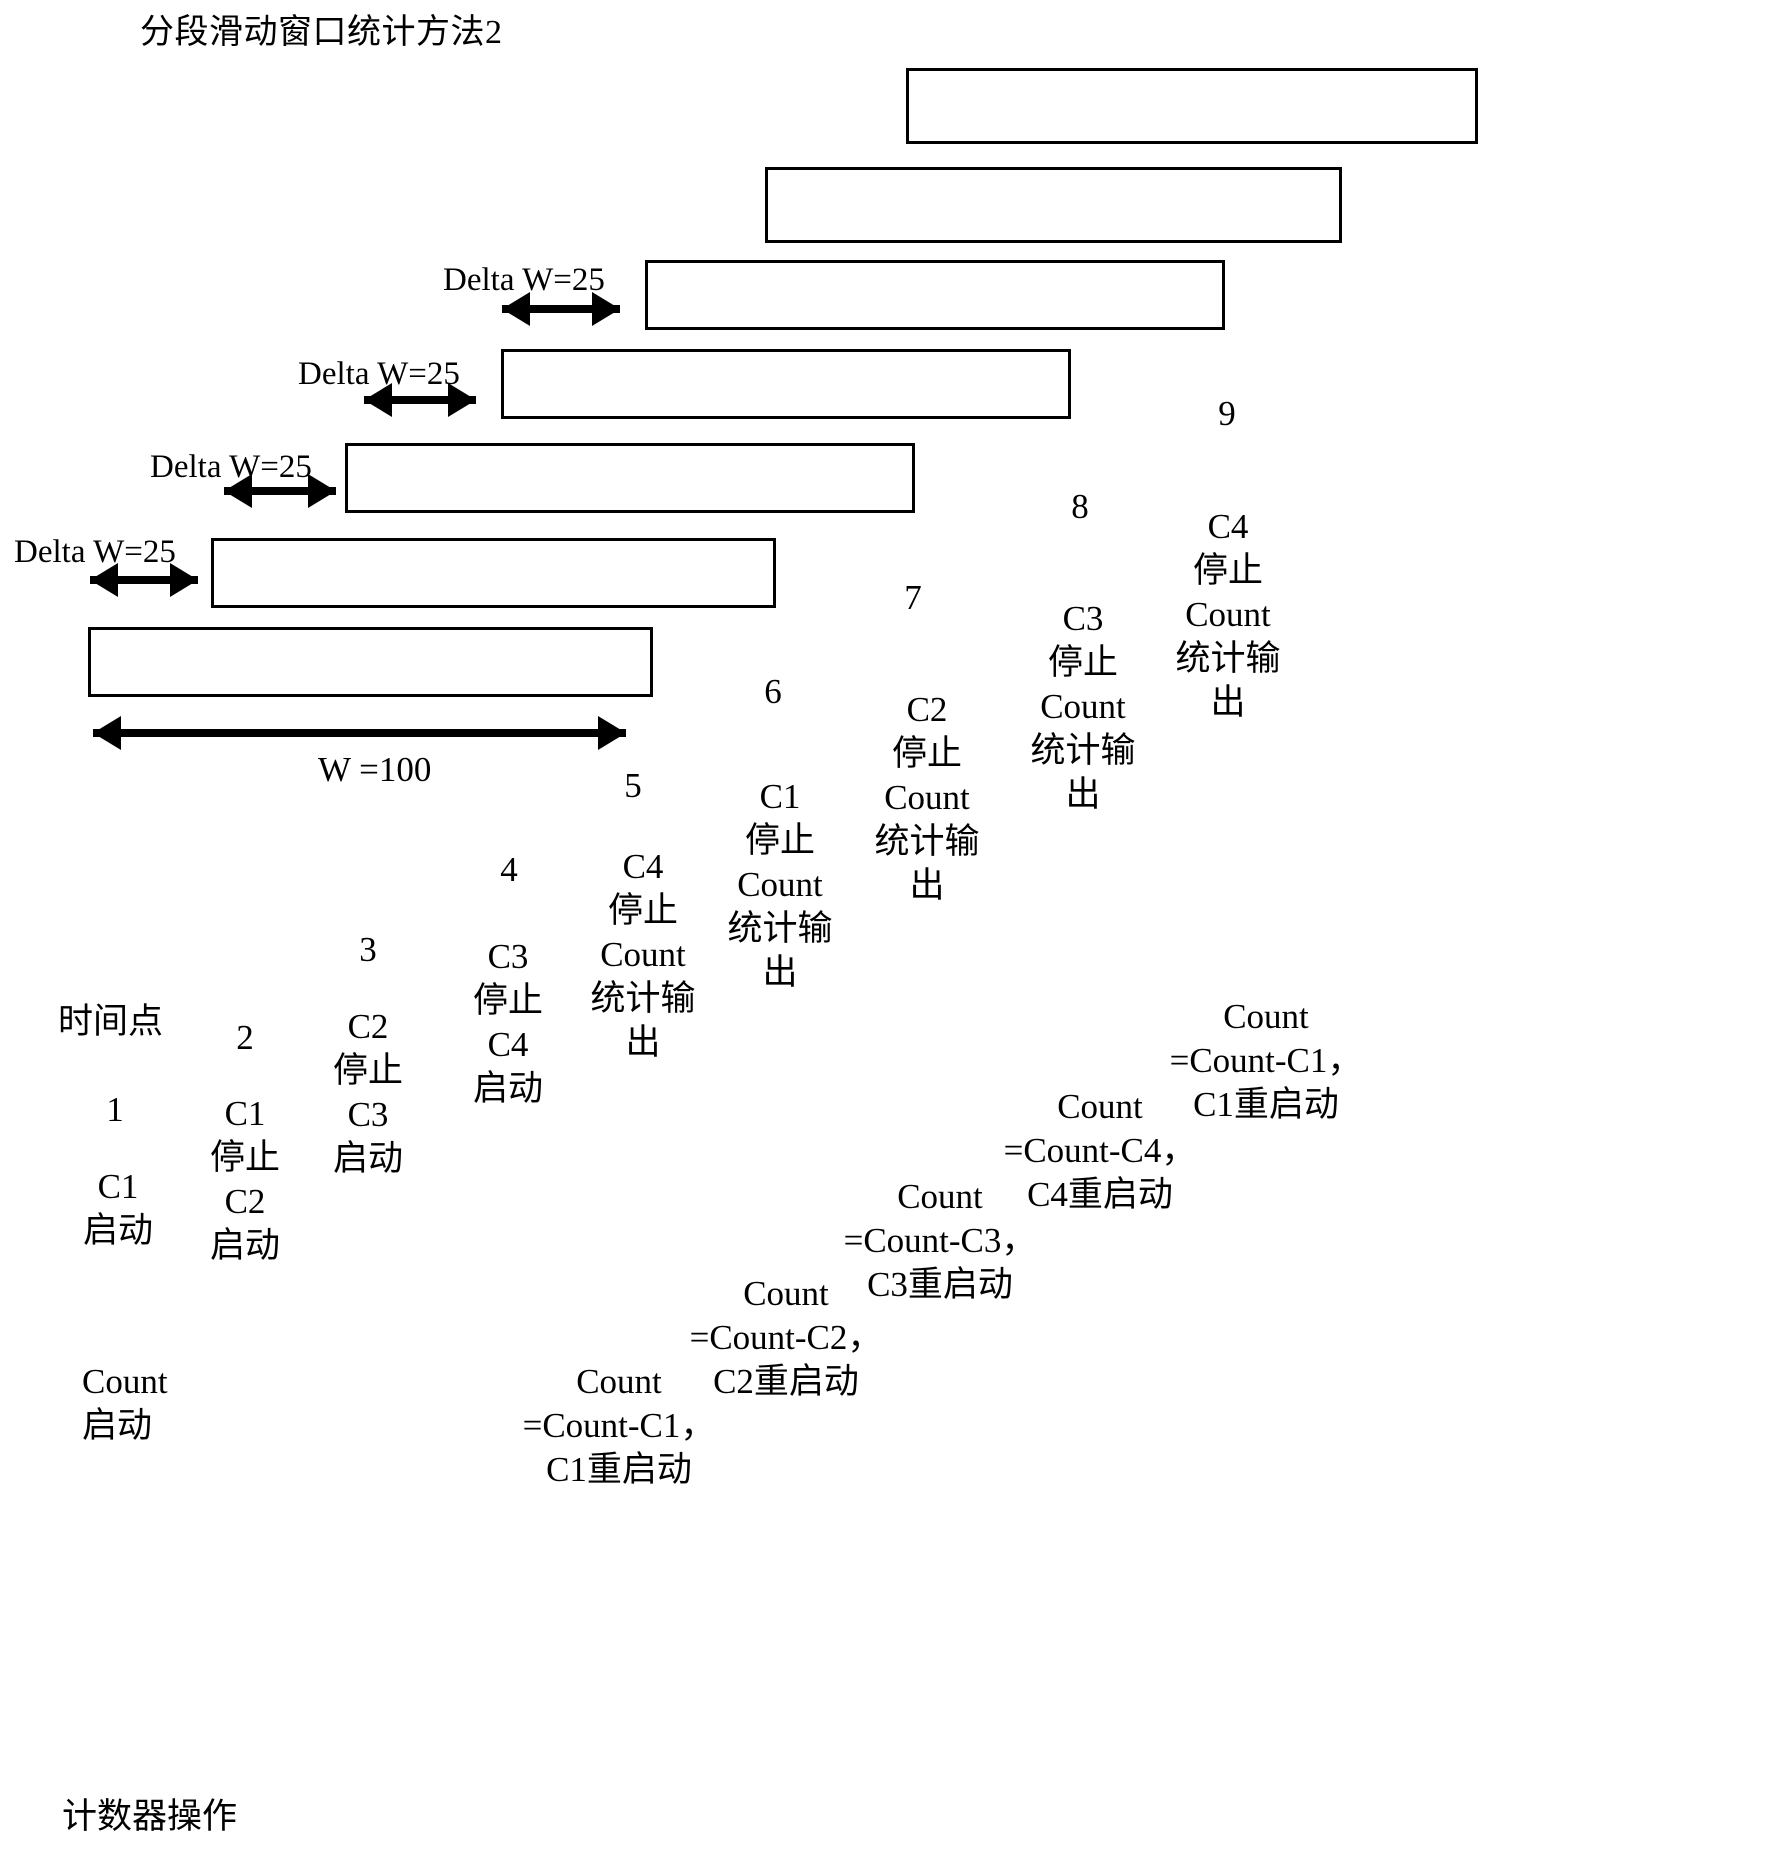  Describe the element at coordinates (117, 1209) in the screenshot. I see `counter-ops-1: C1 启动` at that location.